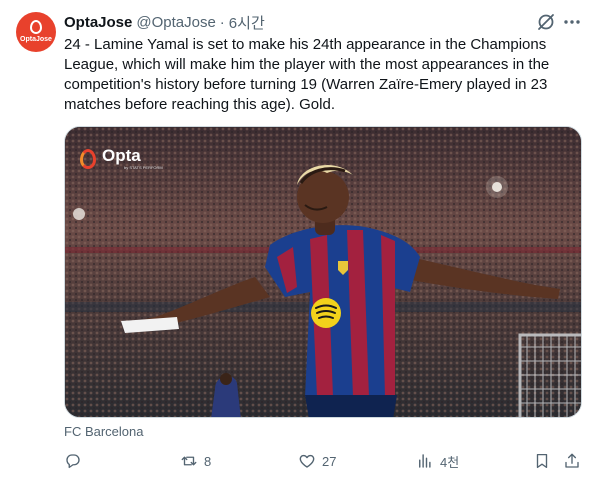 This screenshot has width=598, height=482. I want to click on retweet-button: 8, so click(195, 461).